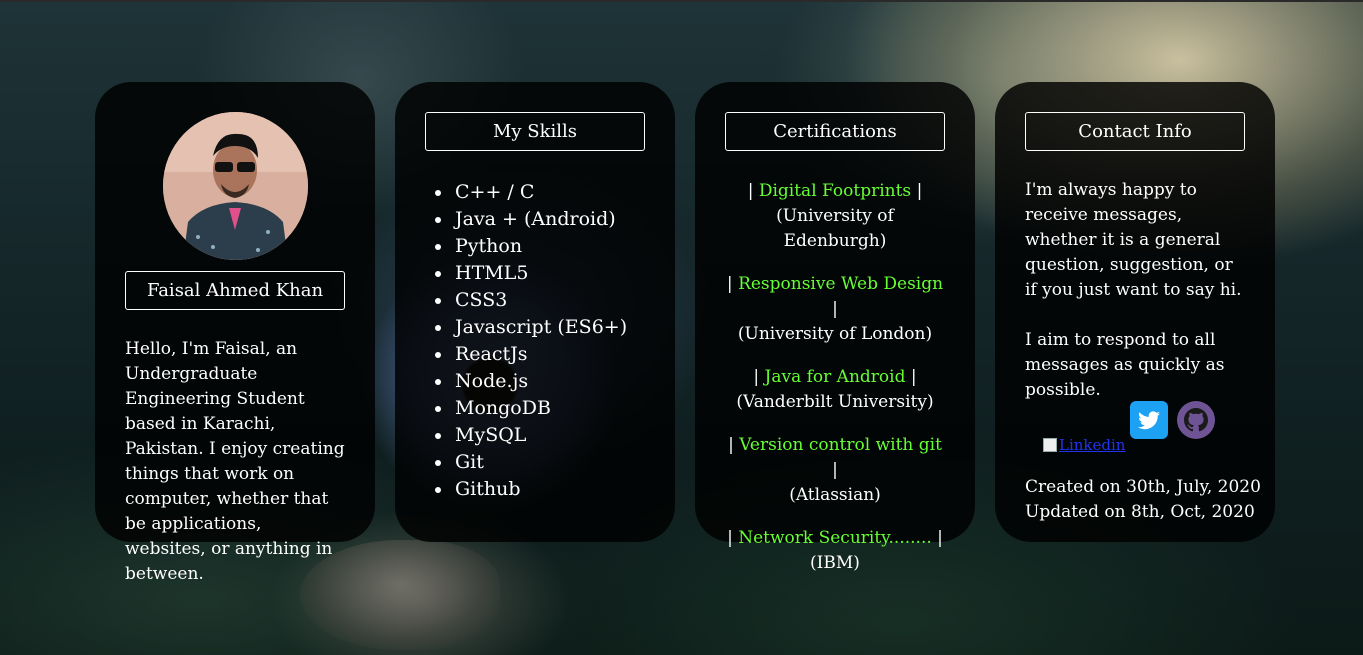 The height and width of the screenshot is (655, 1363). What do you see at coordinates (540, 327) in the screenshot?
I see `skill-item: Javascript (ES6+)` at bounding box center [540, 327].